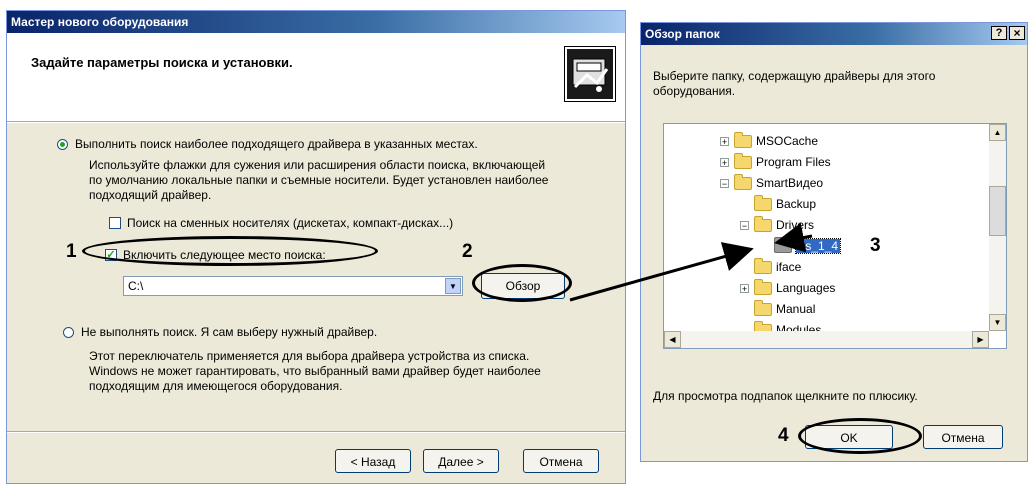 The height and width of the screenshot is (484, 1028). What do you see at coordinates (62, 144) in the screenshot?
I see `search-radio` at bounding box center [62, 144].